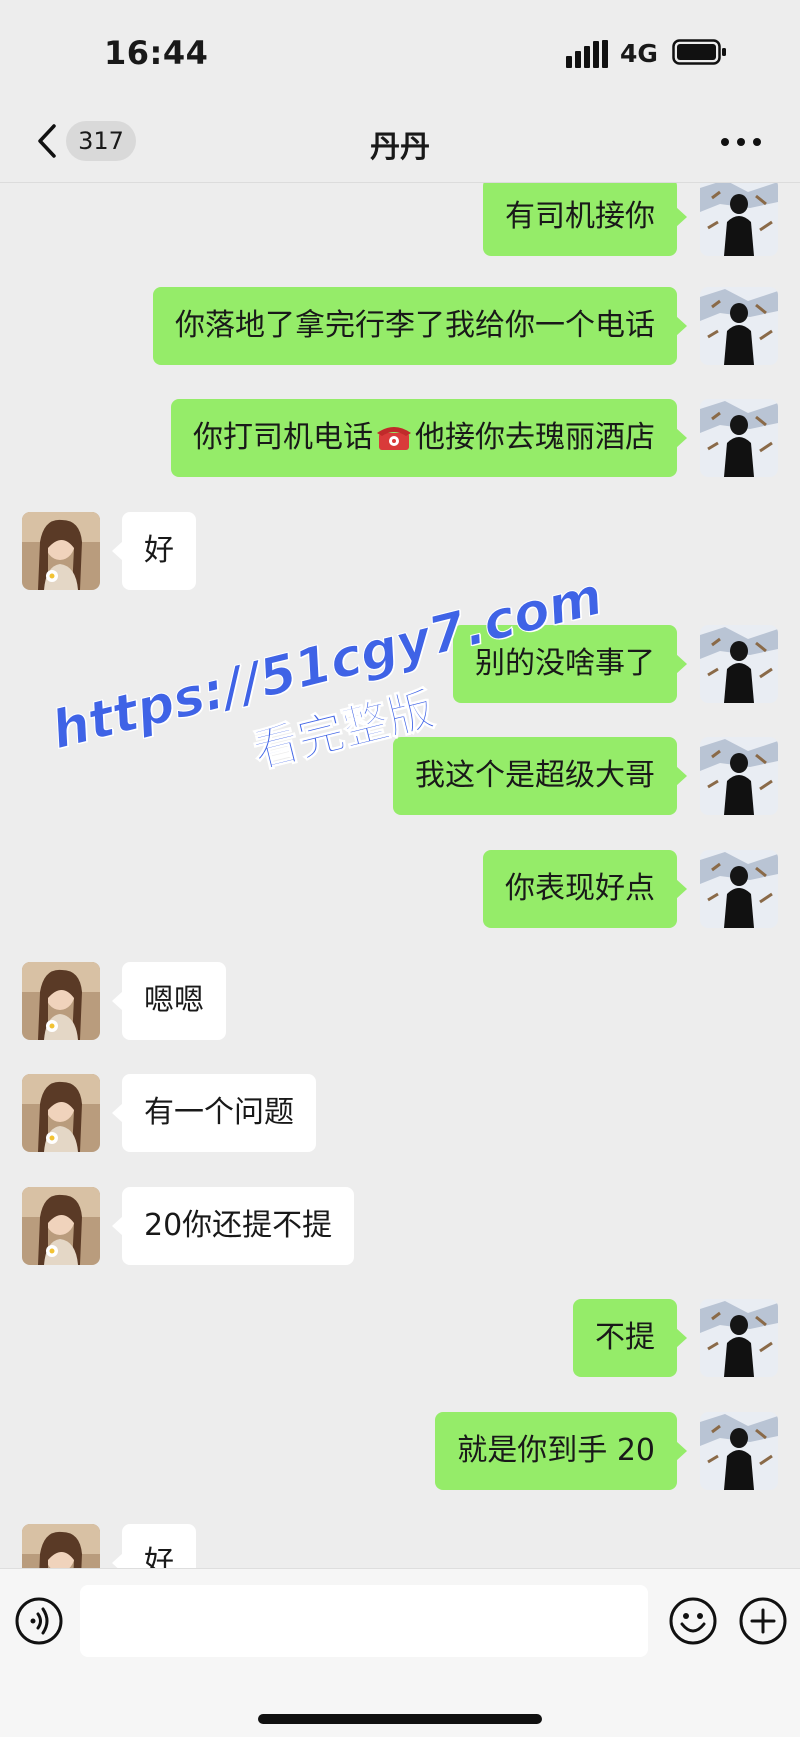 This screenshot has width=800, height=1737. Describe the element at coordinates (214, 1113) in the screenshot. I see `message-bubble: 有一个问题` at that location.